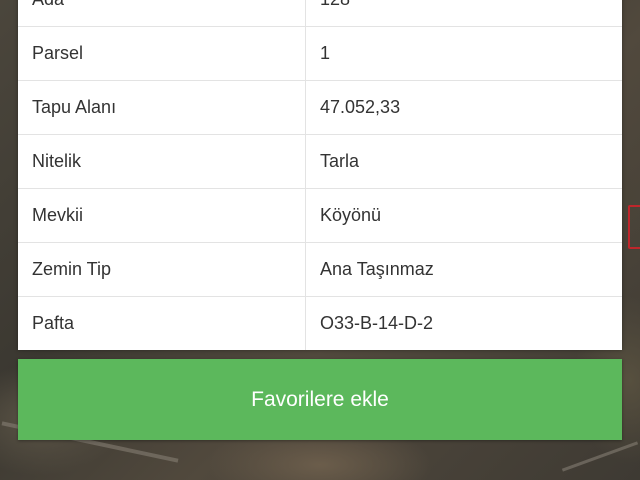 The height and width of the screenshot is (480, 640). What do you see at coordinates (377, 323) in the screenshot?
I see `row-value: O33-B-14-D-2` at bounding box center [377, 323].